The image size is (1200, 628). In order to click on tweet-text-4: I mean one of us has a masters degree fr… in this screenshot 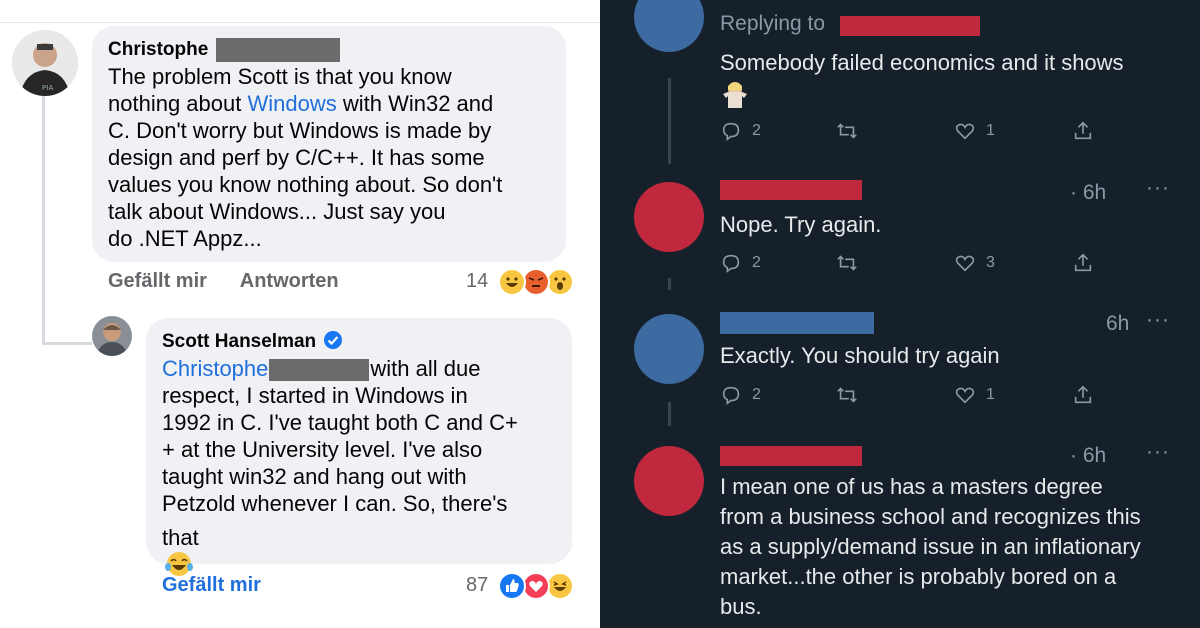, I will do `click(930, 546)`.